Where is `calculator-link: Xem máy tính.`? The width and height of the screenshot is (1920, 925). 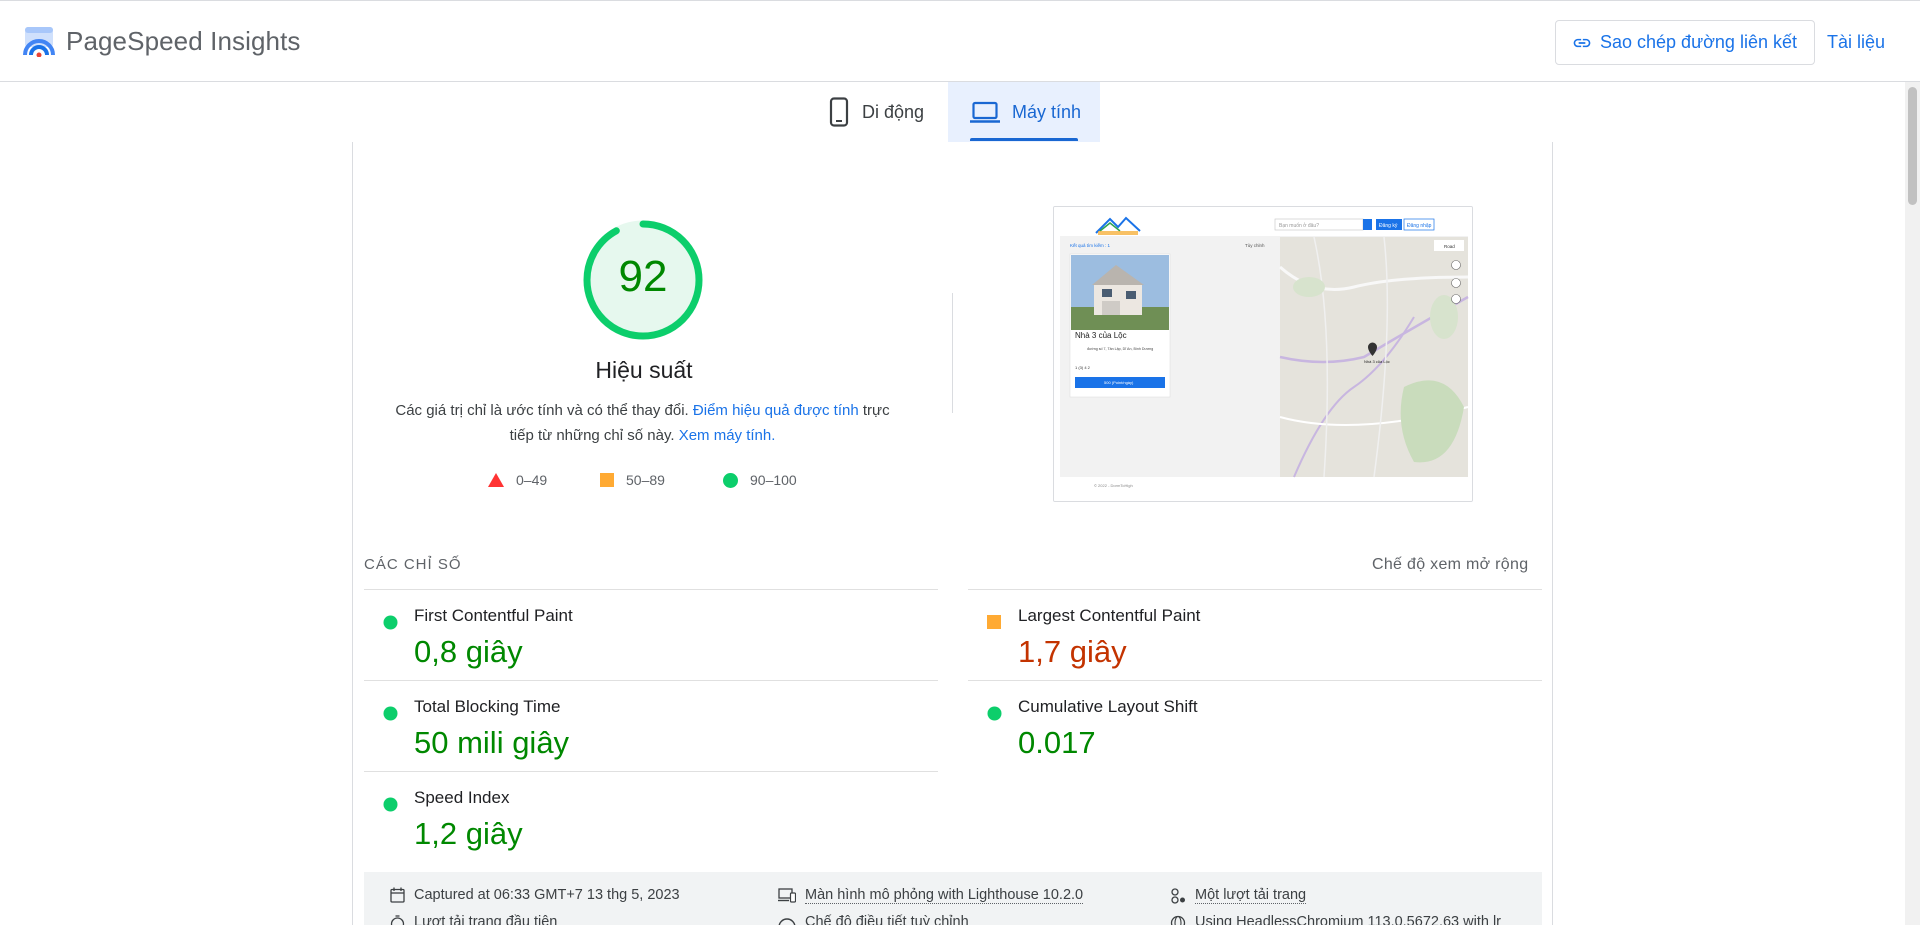
calculator-link: Xem máy tính. is located at coordinates (727, 435).